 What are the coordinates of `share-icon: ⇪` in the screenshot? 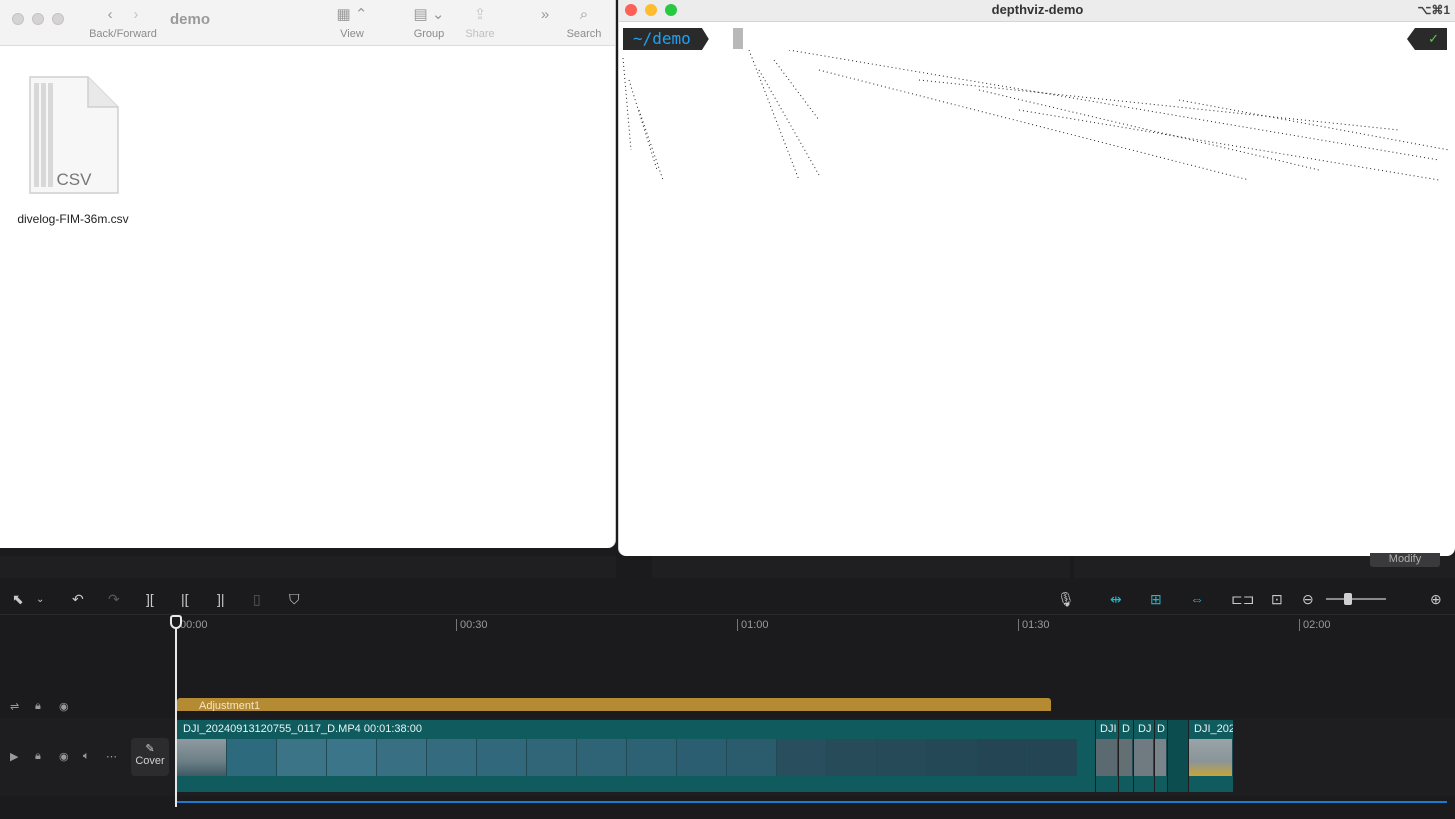 It's located at (480, 14).